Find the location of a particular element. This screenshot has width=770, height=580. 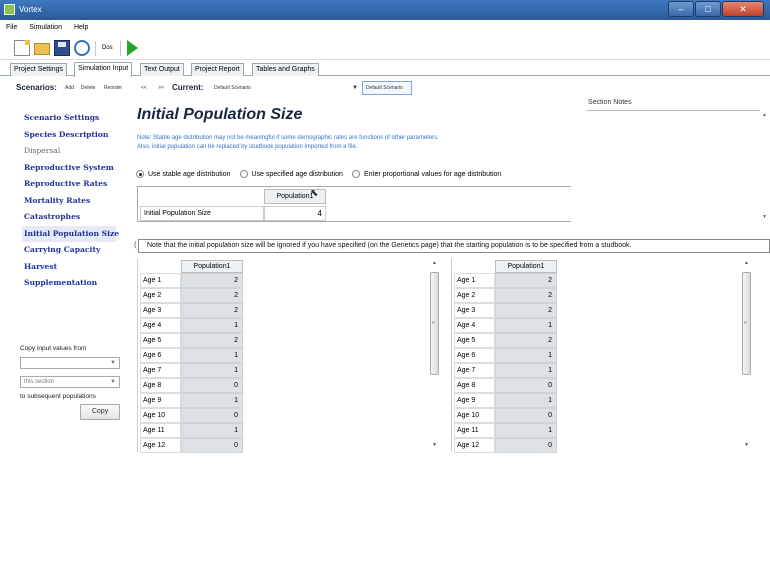

tab-simulation-input: Simulation Input is located at coordinates (103, 69).